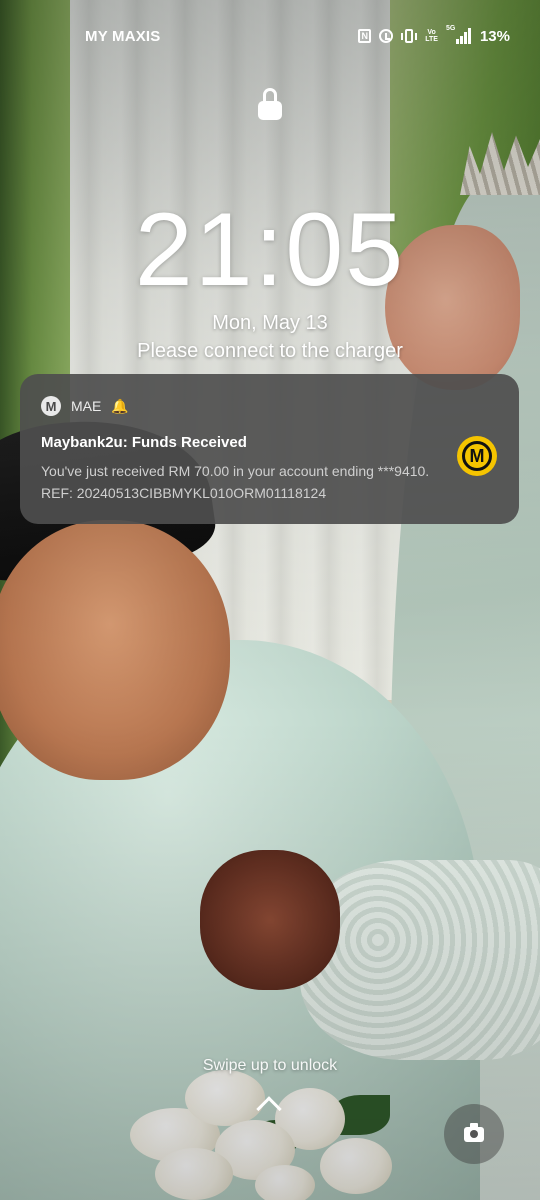 The width and height of the screenshot is (540, 1200). What do you see at coordinates (450, 28) in the screenshot?
I see `network-type: 5G` at bounding box center [450, 28].